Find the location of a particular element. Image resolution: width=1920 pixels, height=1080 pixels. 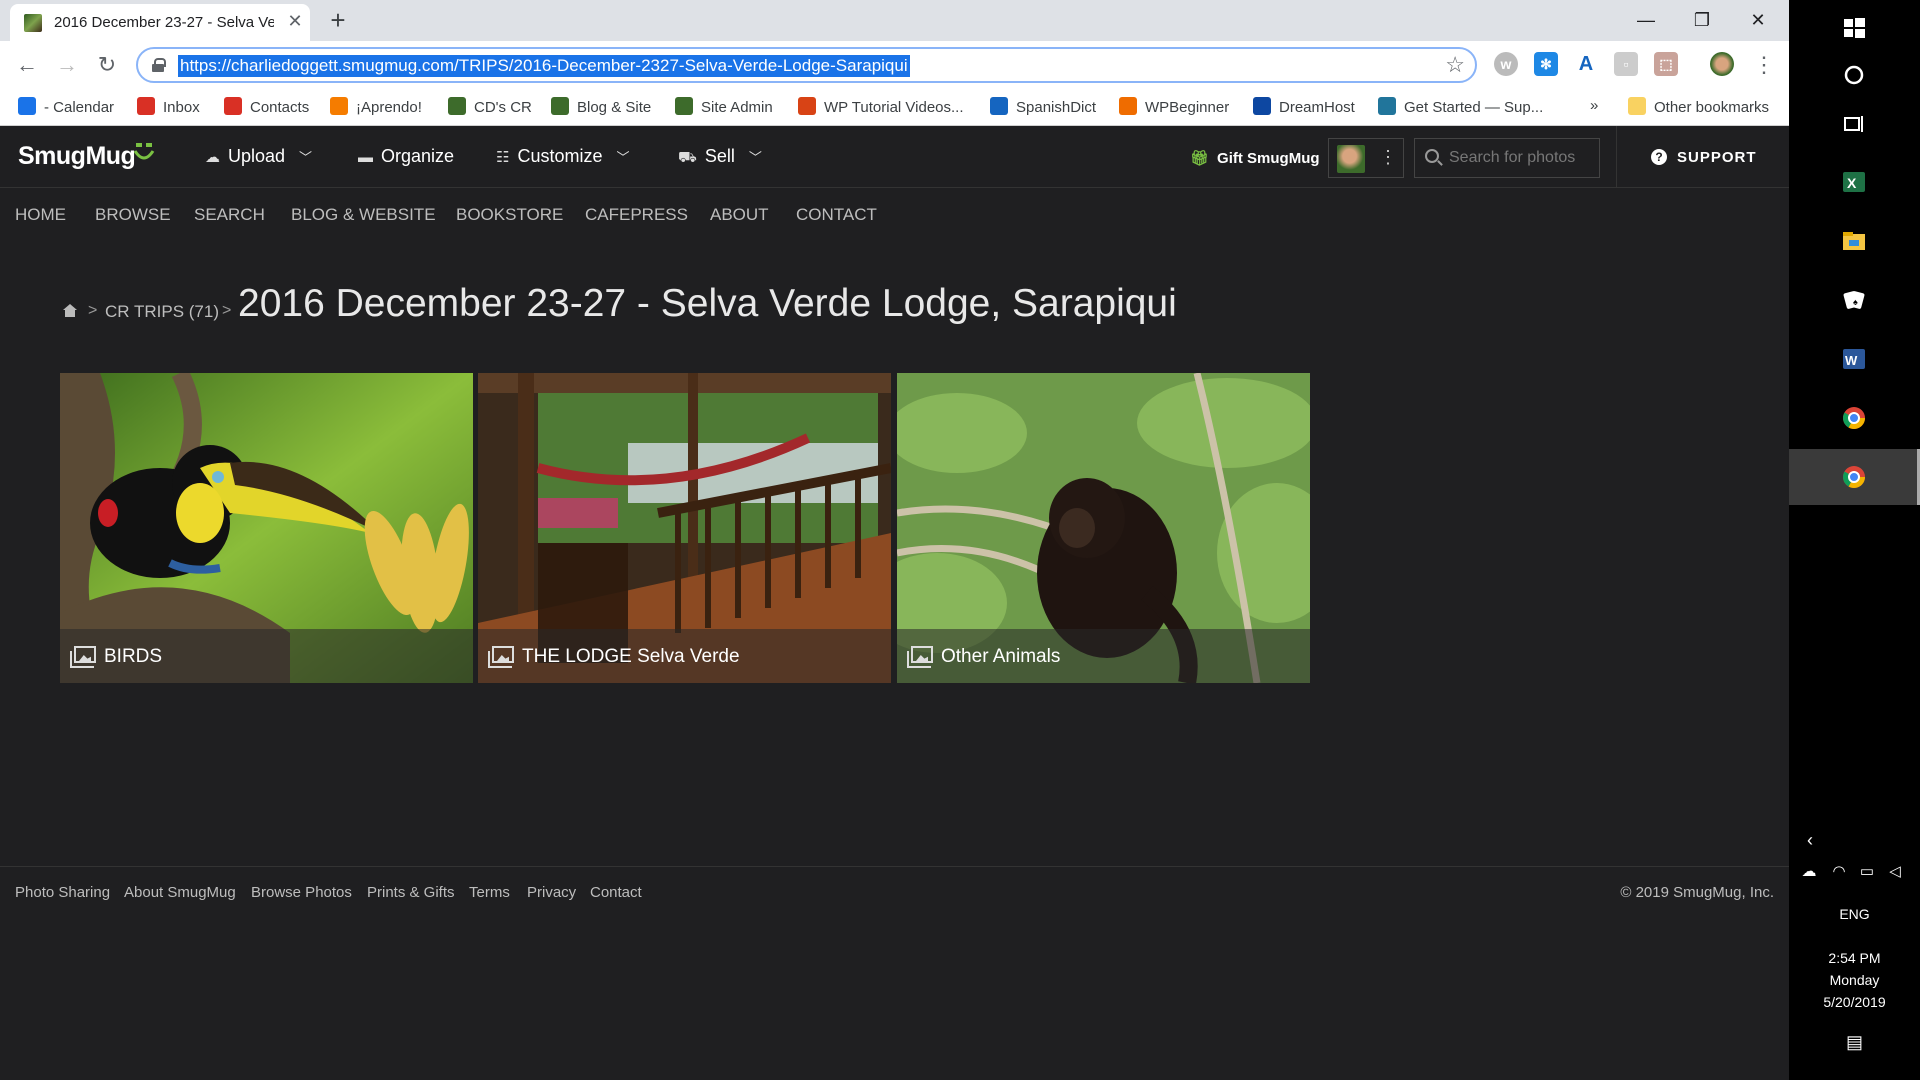

more-options-icon: ⋮ is located at coordinates (1388, 157).